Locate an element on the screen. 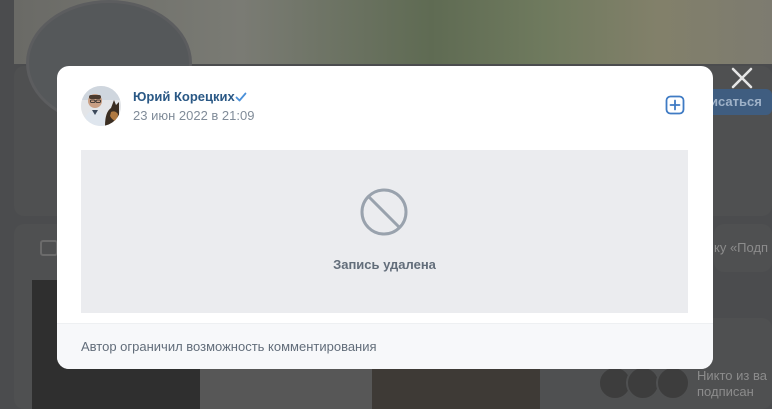 The width and height of the screenshot is (772, 409). no-friends-text: Никто из ва подписан is located at coordinates (732, 384).